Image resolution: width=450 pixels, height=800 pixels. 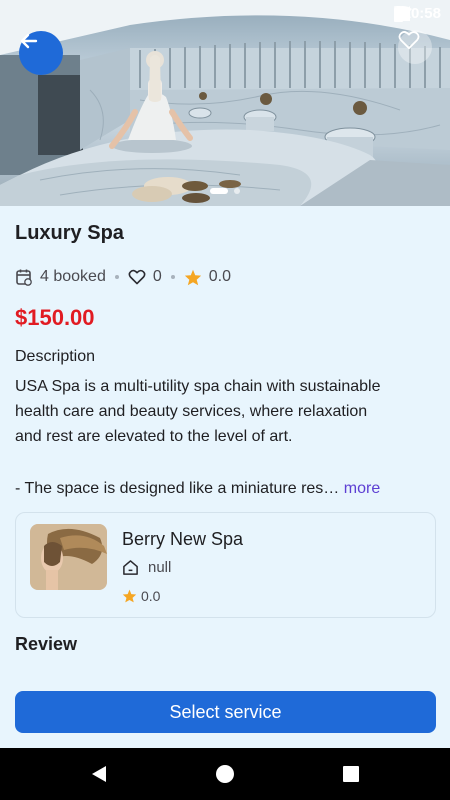 What do you see at coordinates (46, 644) in the screenshot?
I see `review-heading: Review` at bounding box center [46, 644].